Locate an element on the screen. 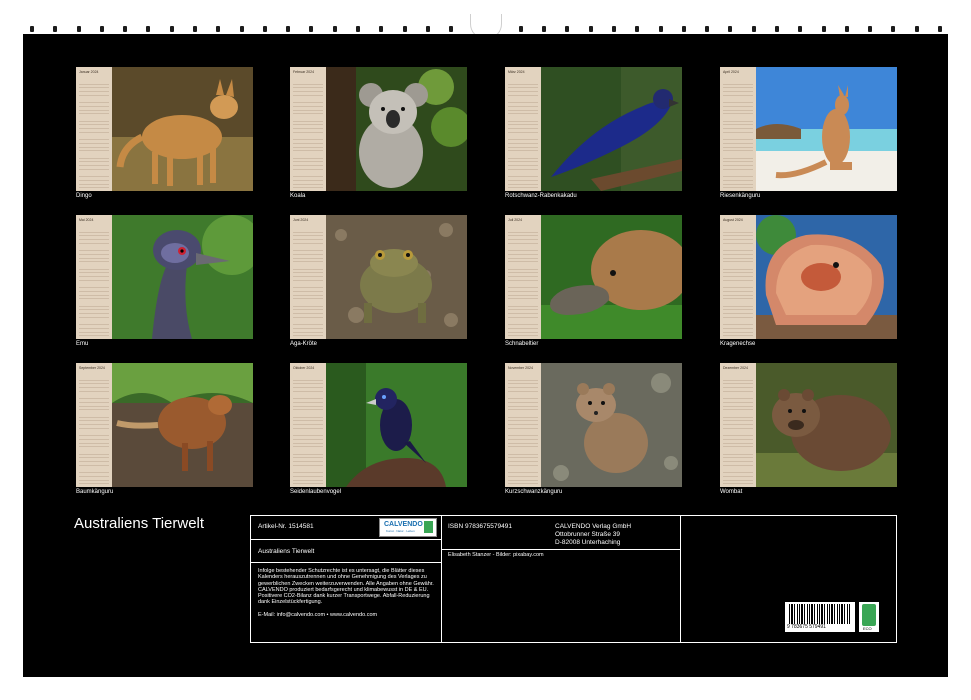 The image size is (971, 700). photo-caption: Dingo is located at coordinates (84, 196).